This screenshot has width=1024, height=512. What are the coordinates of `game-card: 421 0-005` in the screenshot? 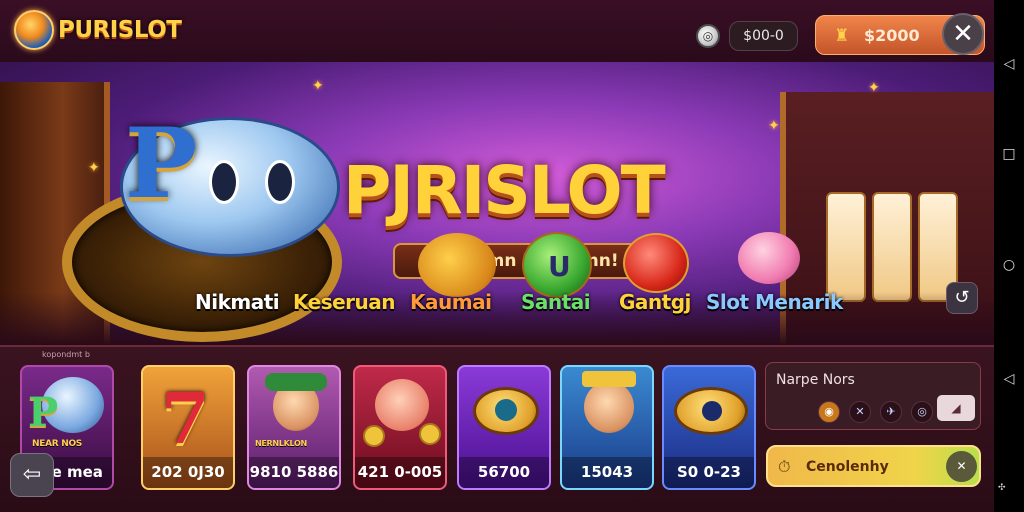 It's located at (400, 427).